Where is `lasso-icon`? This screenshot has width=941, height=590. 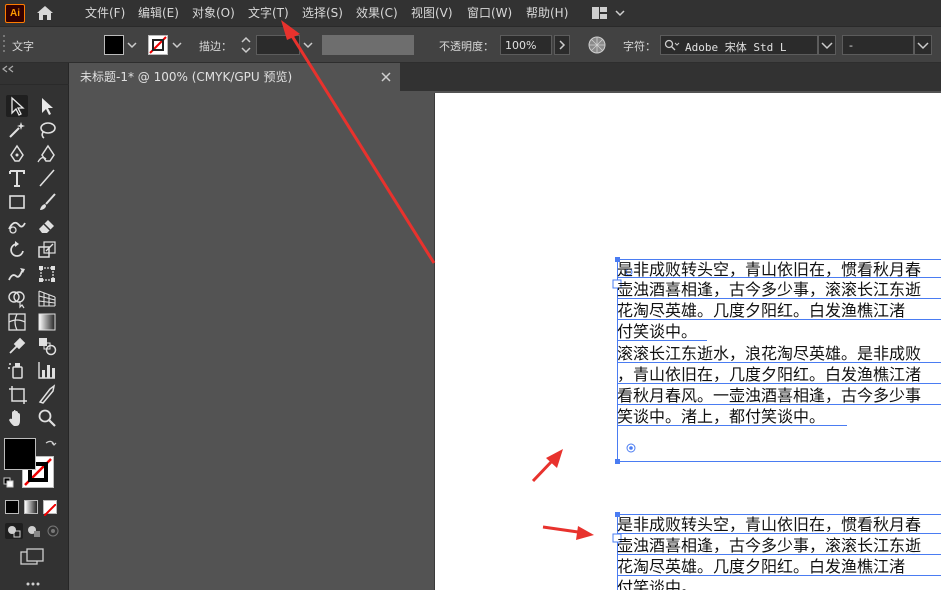 lasso-icon is located at coordinates (48, 130).